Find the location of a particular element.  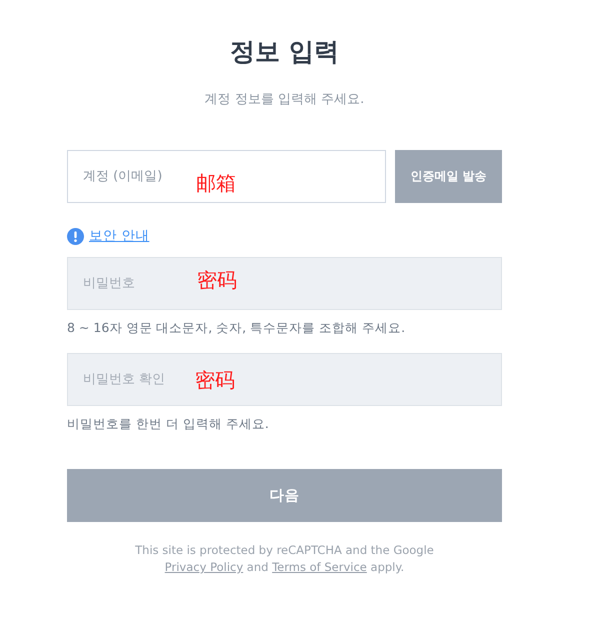

policy-link: Terms of Service is located at coordinates (319, 567).